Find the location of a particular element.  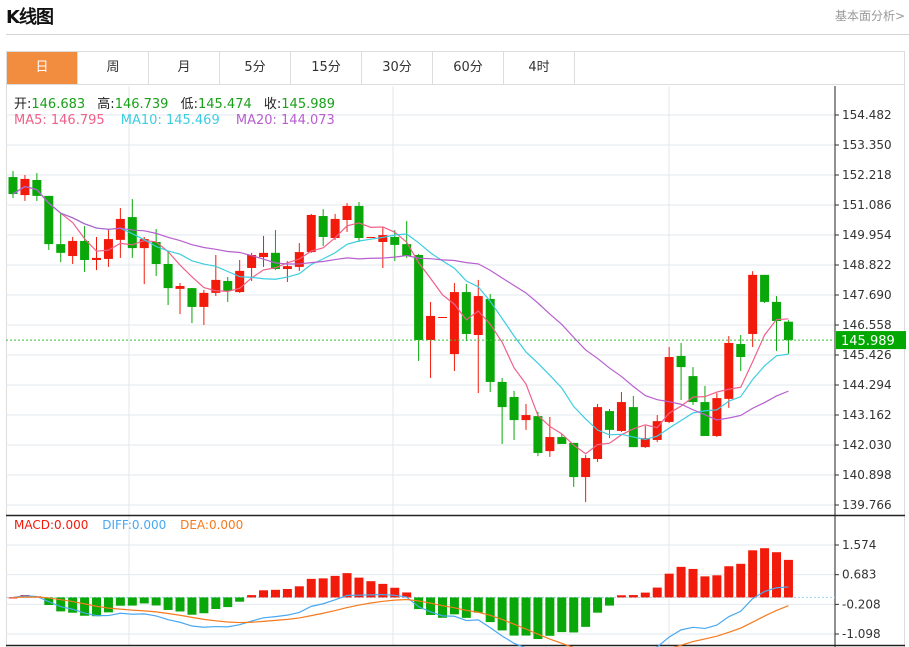

macd-tick-label: 1.574 is located at coordinates (859, 545).